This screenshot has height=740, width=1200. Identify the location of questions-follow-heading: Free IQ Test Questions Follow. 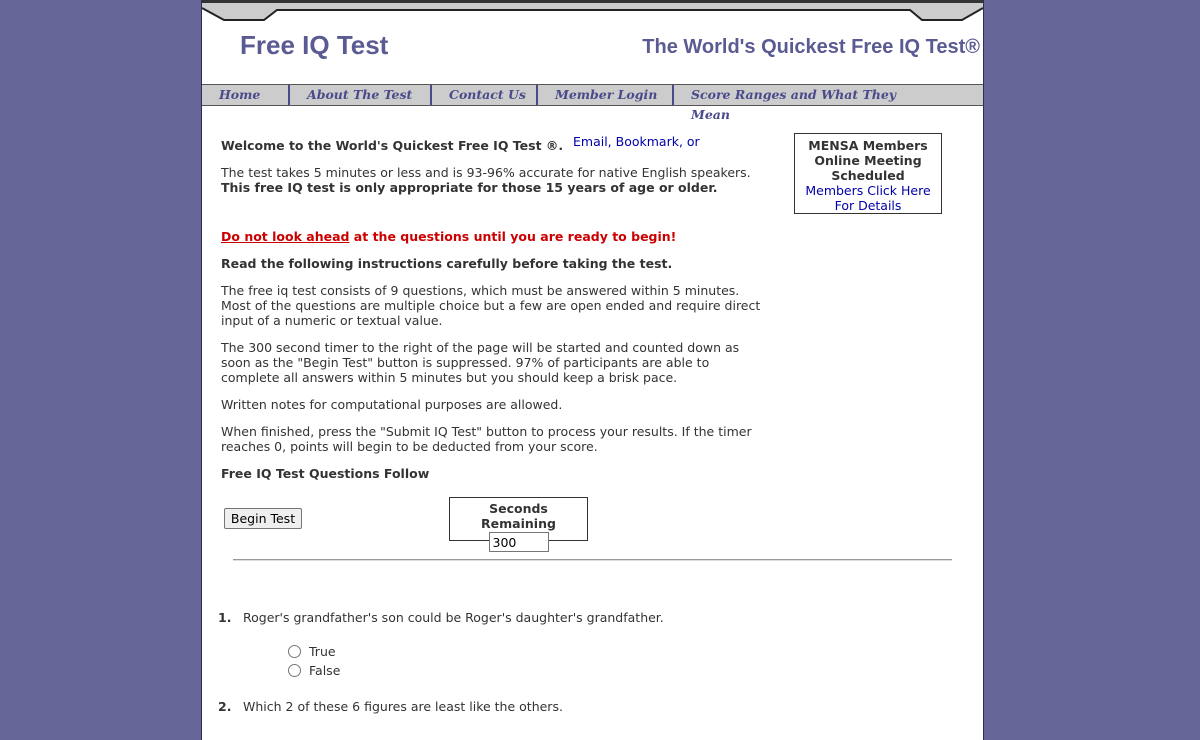
(325, 473).